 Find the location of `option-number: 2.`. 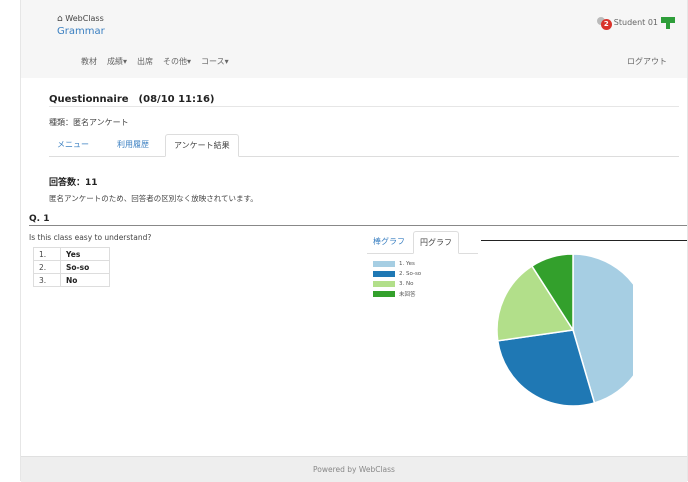

option-number: 2. is located at coordinates (47, 267).